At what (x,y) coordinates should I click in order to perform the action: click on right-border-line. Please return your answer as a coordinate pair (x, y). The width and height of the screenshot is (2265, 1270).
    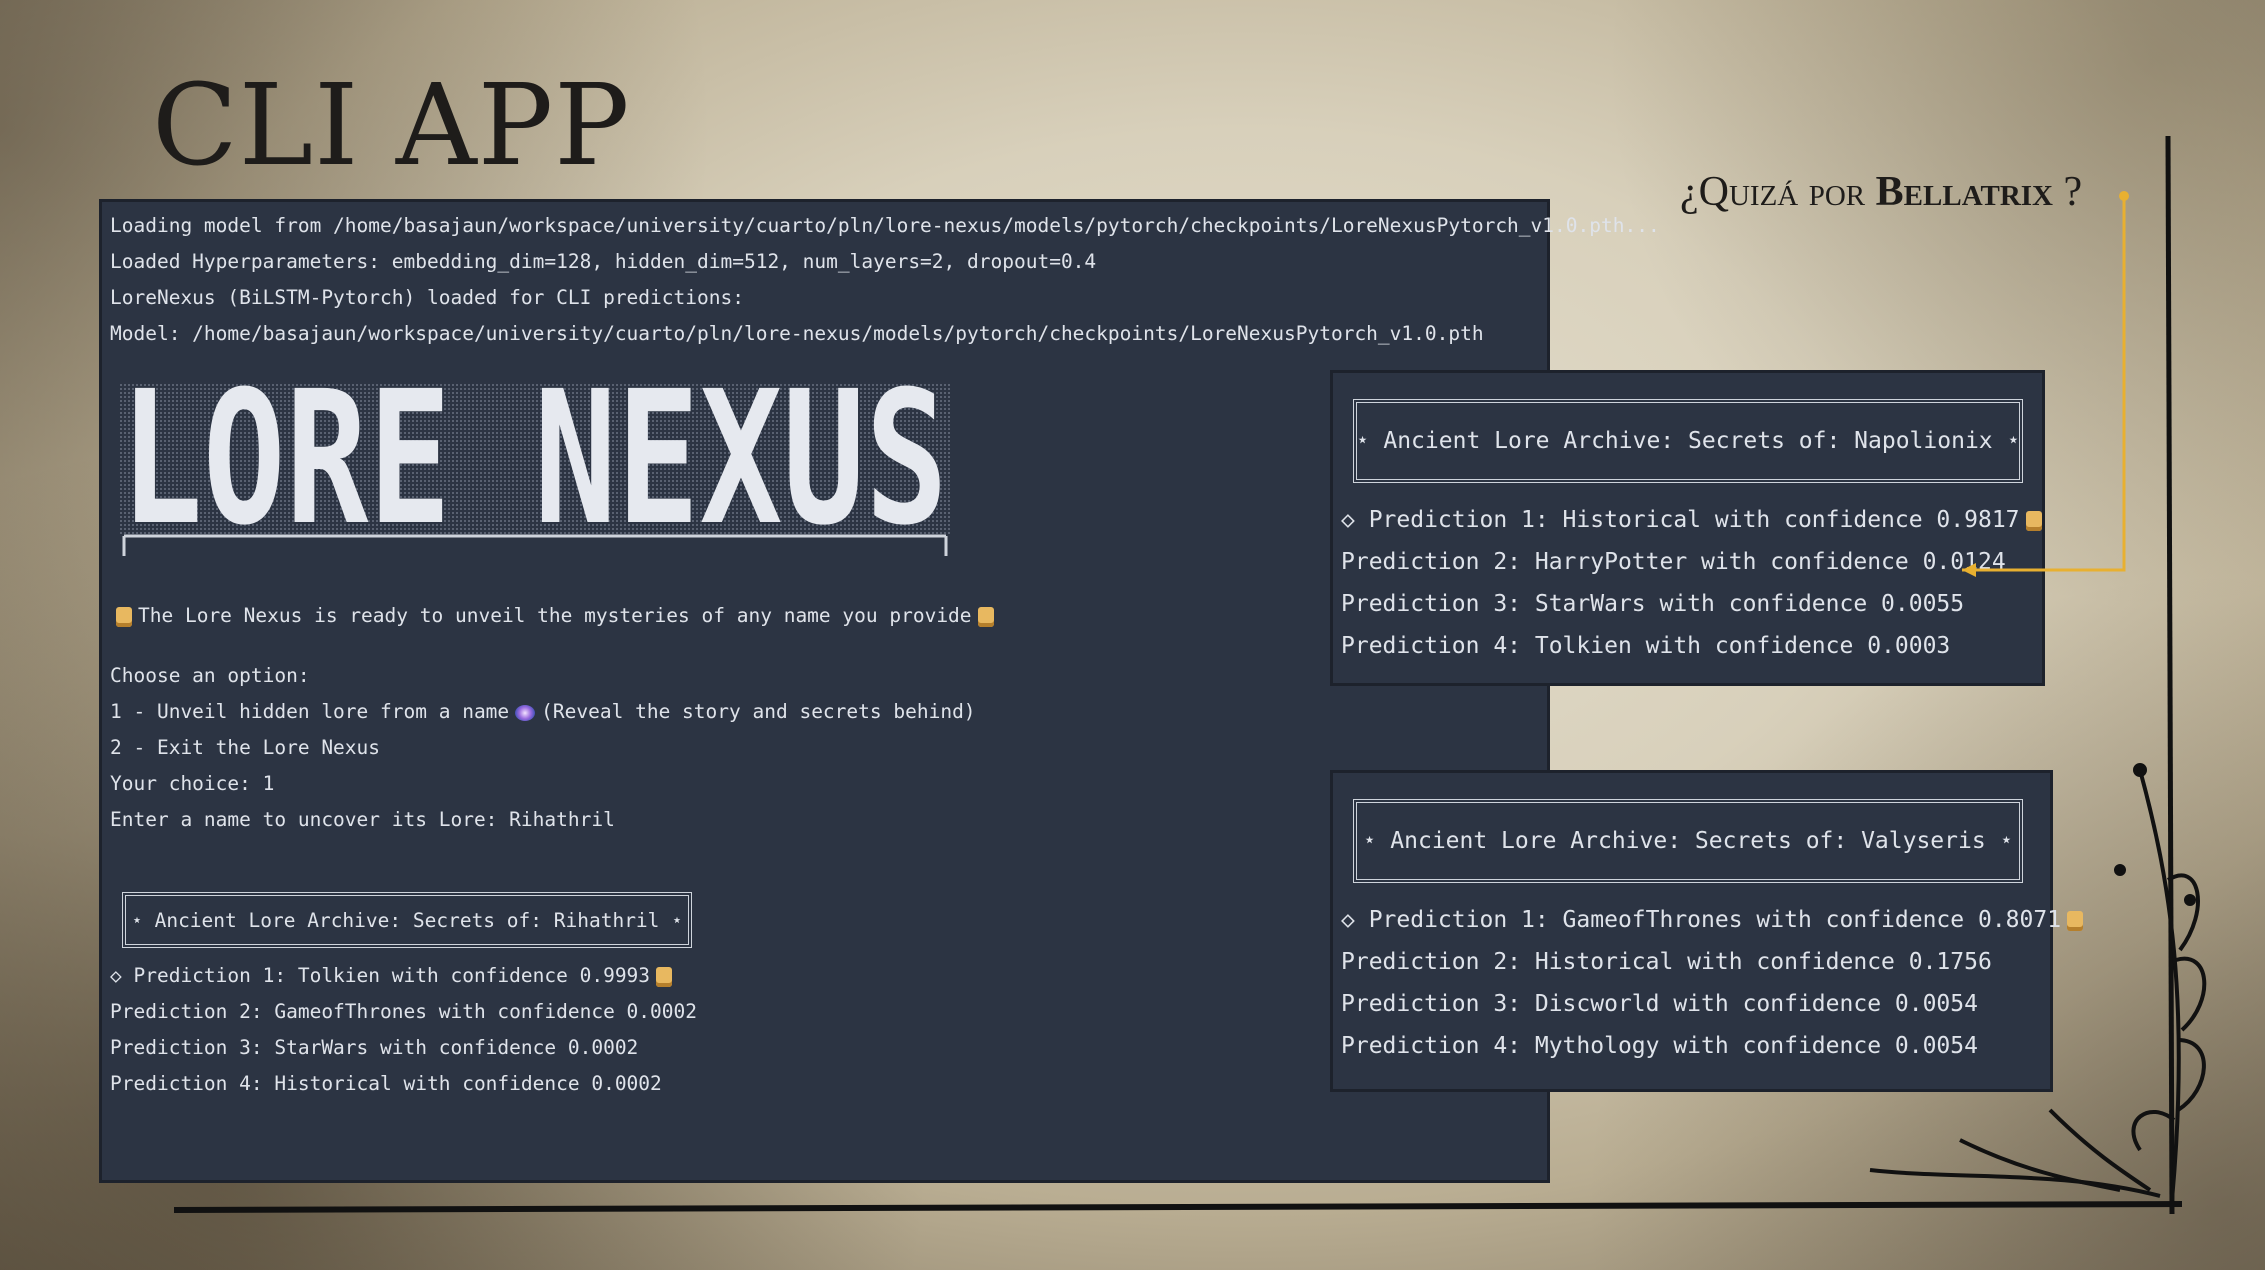
    Looking at the image, I should click on (2170, 675).